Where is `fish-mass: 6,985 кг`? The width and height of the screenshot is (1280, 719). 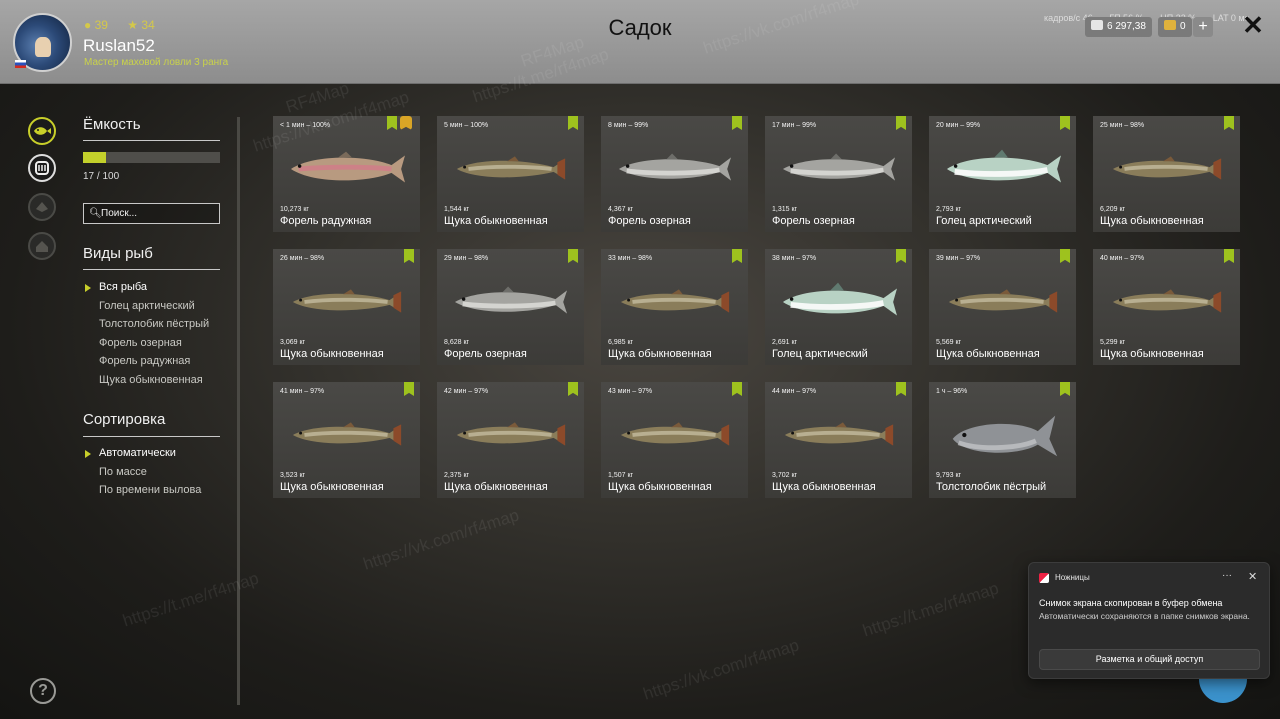 fish-mass: 6,985 кг is located at coordinates (621, 342).